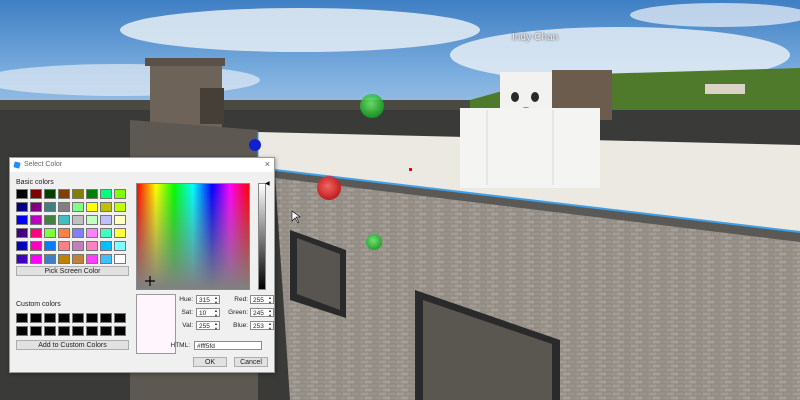  What do you see at coordinates (262, 236) in the screenshot?
I see `luminance-slider` at bounding box center [262, 236].